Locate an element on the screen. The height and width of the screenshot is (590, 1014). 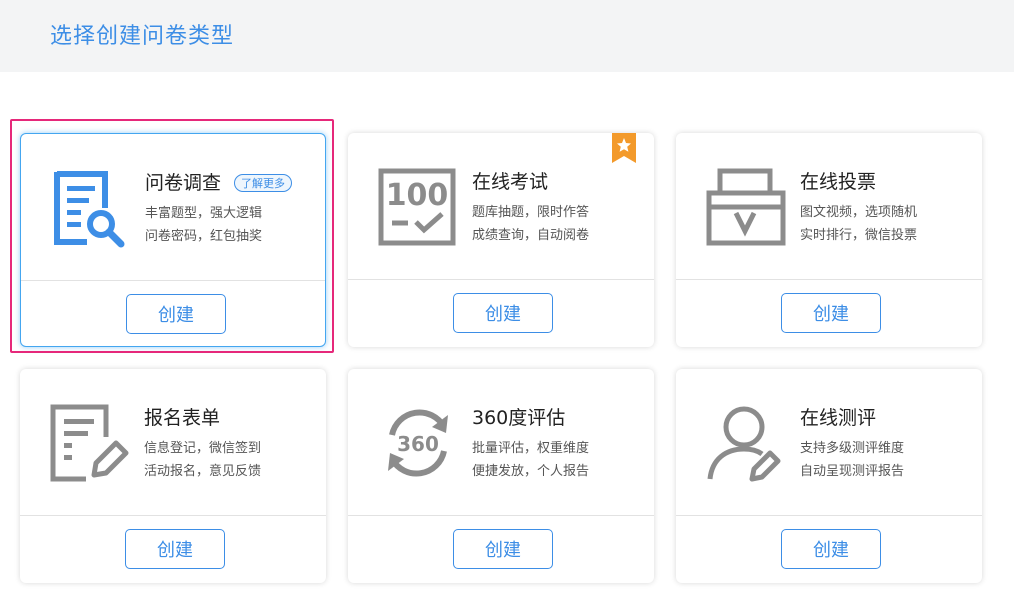
card-desc-line: 丰富题型，强大逻辑 is located at coordinates (204, 213).